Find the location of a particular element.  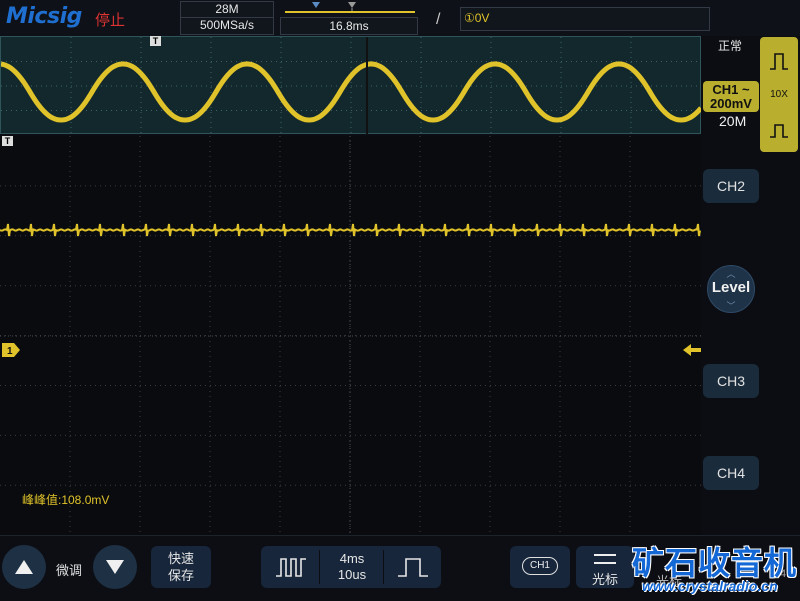

trigger-level-arrow-icon is located at coordinates (692, 350).